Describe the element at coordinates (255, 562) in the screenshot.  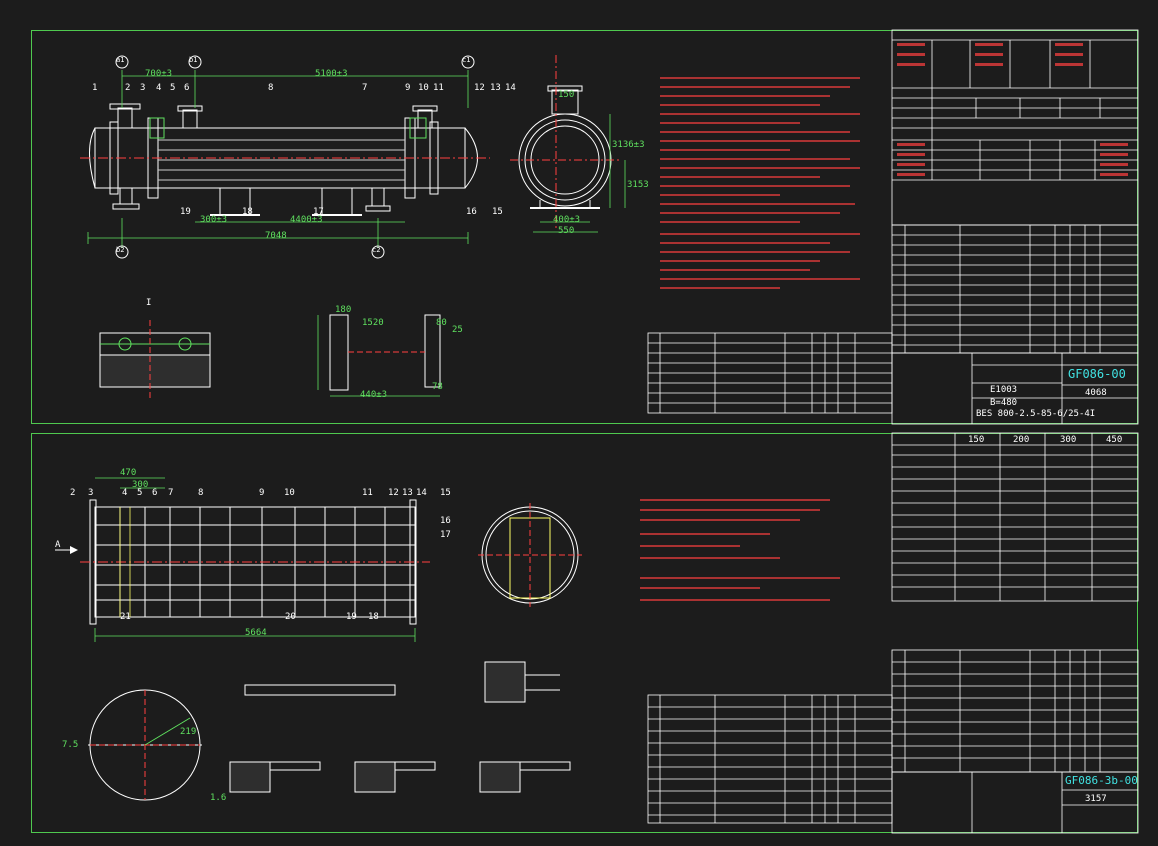
I see `tube-bundle-elevation` at that location.